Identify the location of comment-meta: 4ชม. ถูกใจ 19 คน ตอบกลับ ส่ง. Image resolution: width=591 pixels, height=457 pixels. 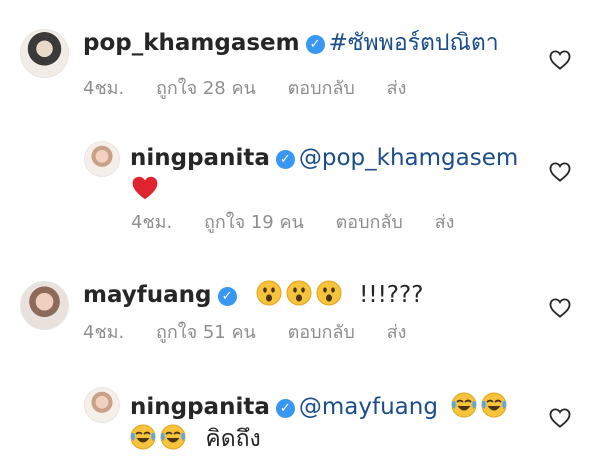
(305, 223).